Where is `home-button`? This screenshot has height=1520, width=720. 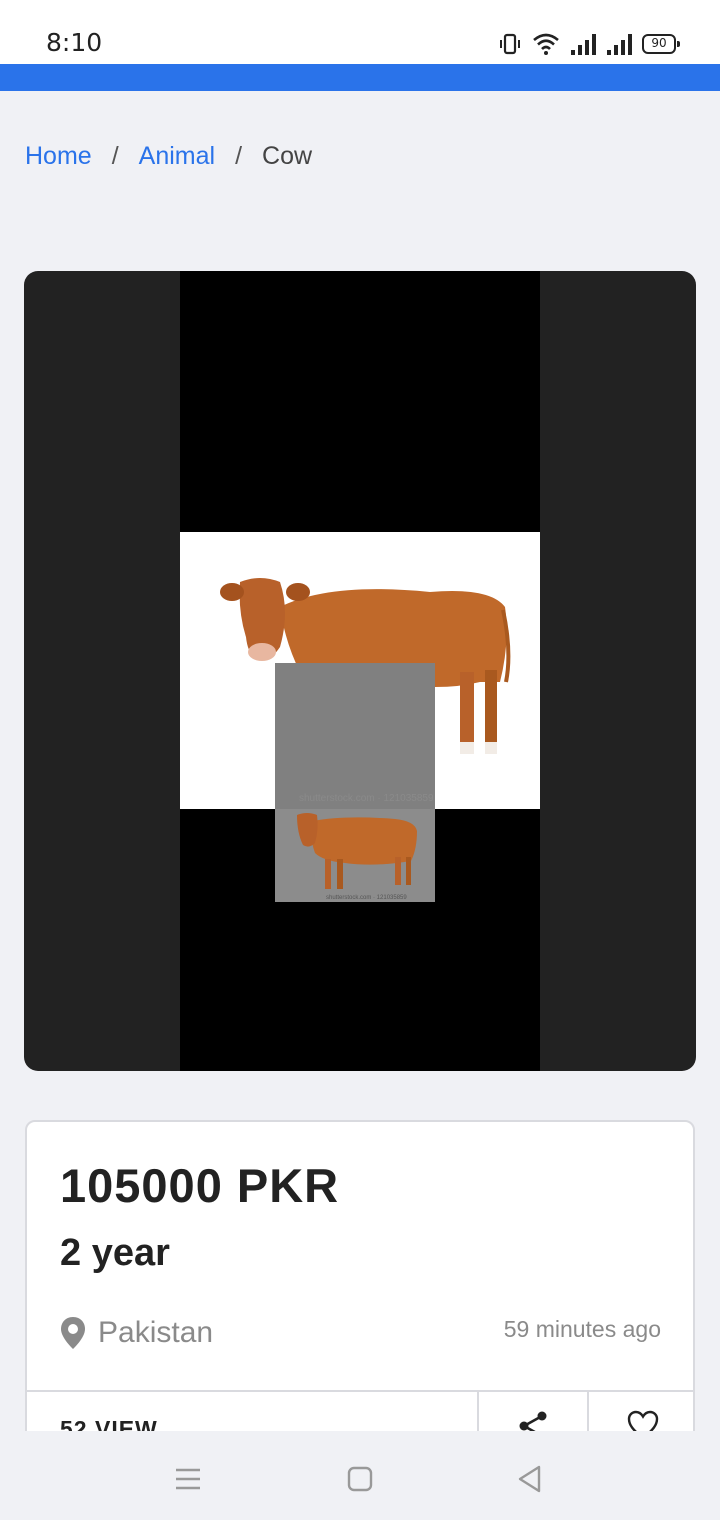 home-button is located at coordinates (360, 1479).